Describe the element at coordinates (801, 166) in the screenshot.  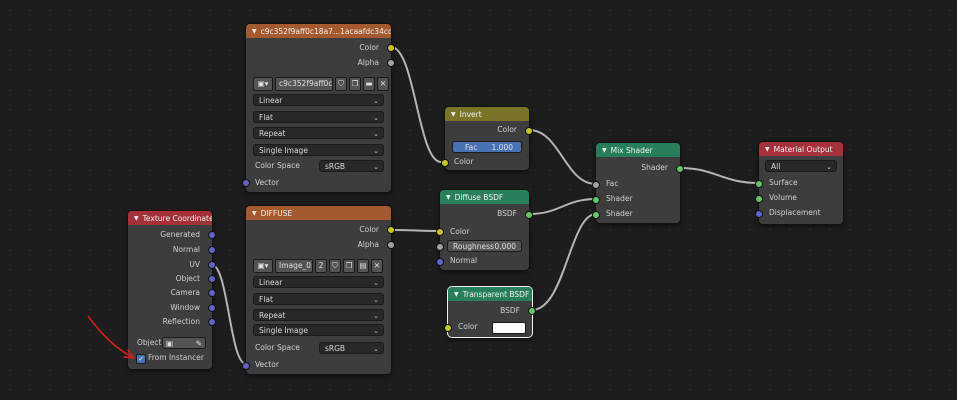
I see `target-dropdown: All ⌄` at that location.